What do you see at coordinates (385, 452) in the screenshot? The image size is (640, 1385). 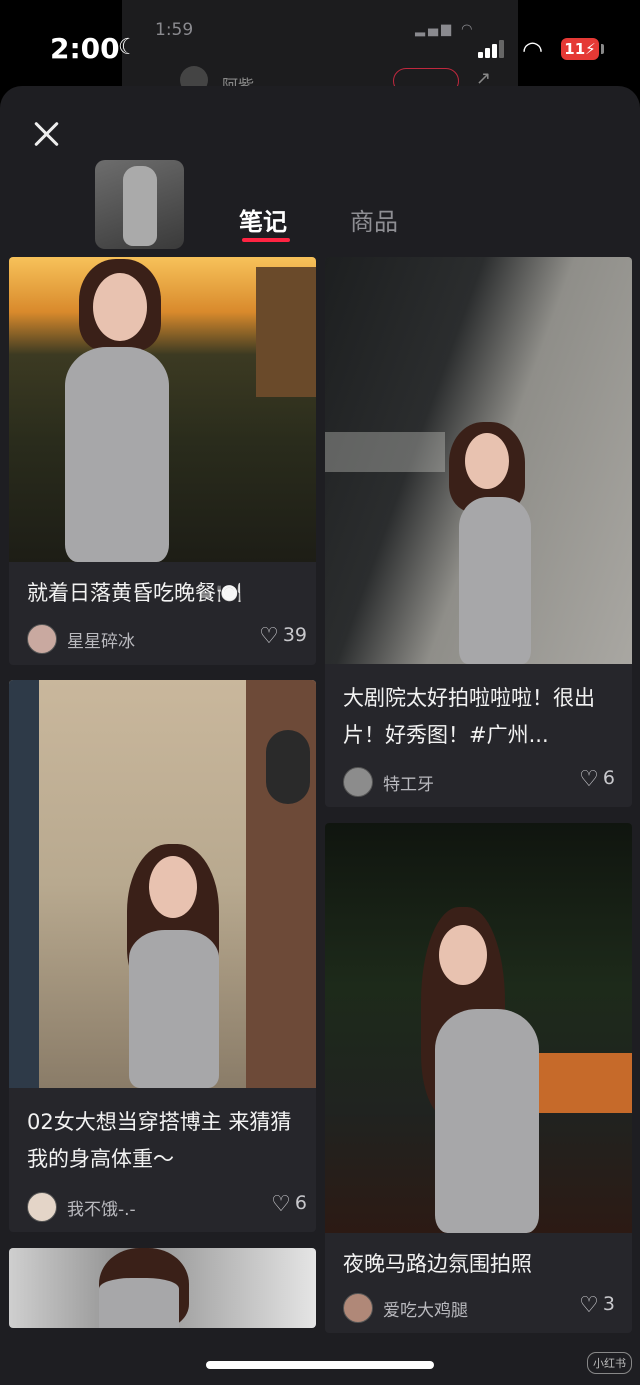 I see `light-strip-shape` at bounding box center [385, 452].